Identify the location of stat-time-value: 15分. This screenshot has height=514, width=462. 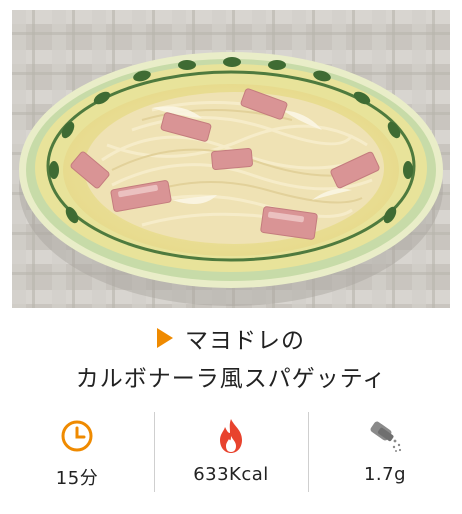
(77, 478).